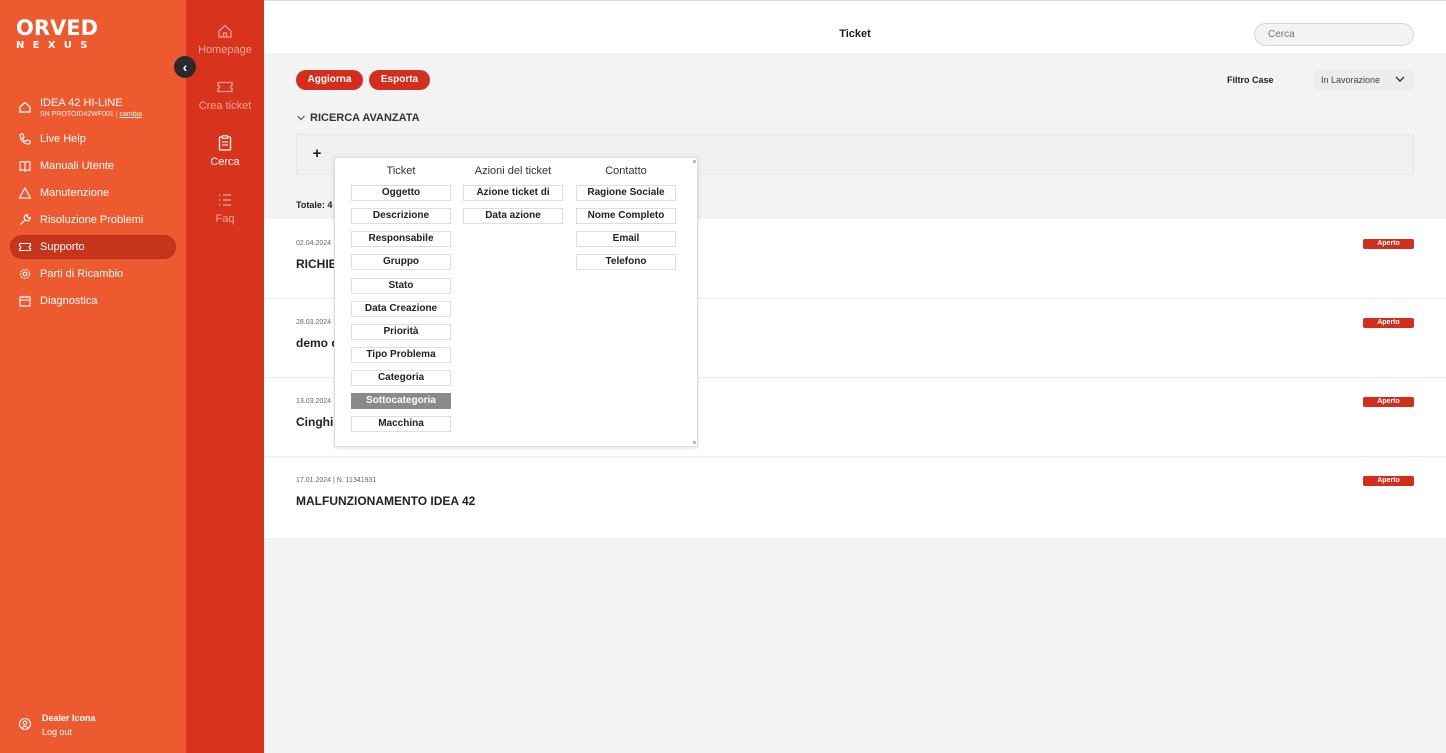 This screenshot has width=1446, height=753. I want to click on column-title: Ticket, so click(401, 171).